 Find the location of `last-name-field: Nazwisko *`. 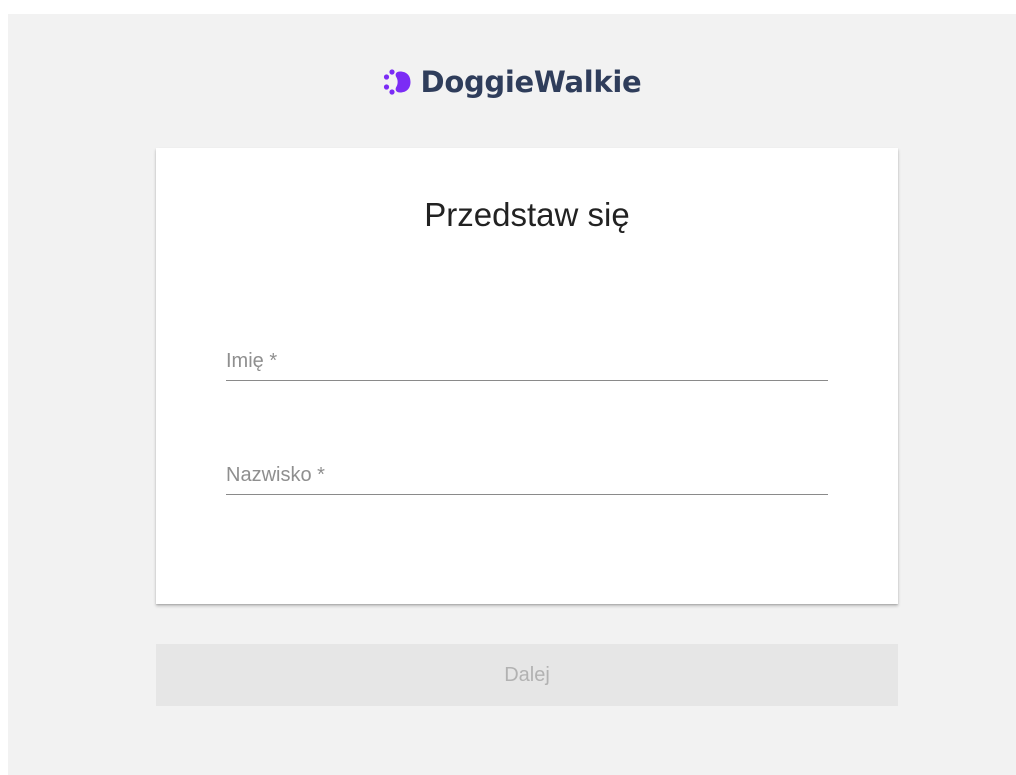

last-name-field: Nazwisko * is located at coordinates (527, 474).